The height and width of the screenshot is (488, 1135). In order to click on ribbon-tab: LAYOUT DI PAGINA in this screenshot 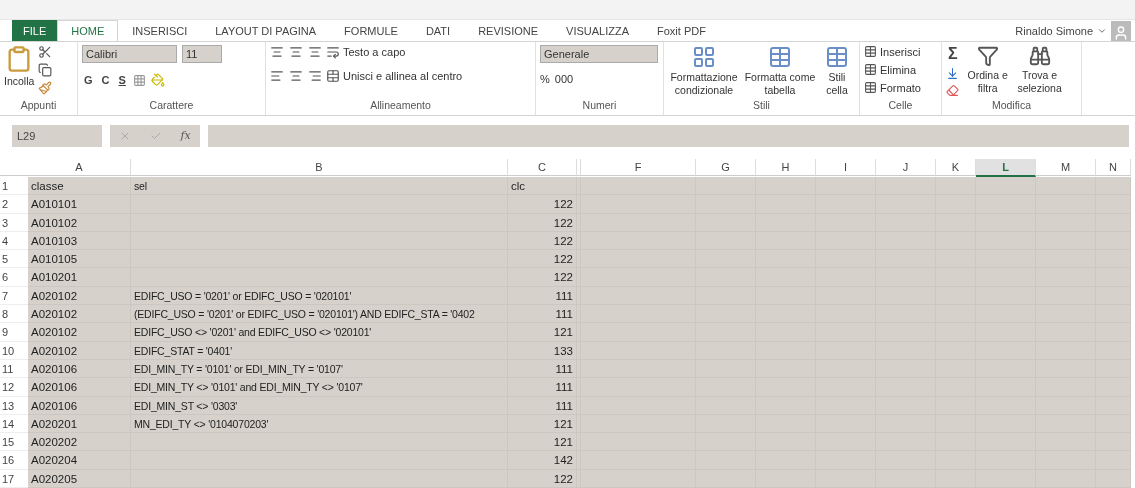, I will do `click(266, 31)`.